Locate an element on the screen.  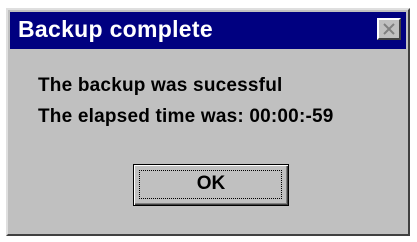
close-icon is located at coordinates (389, 29).